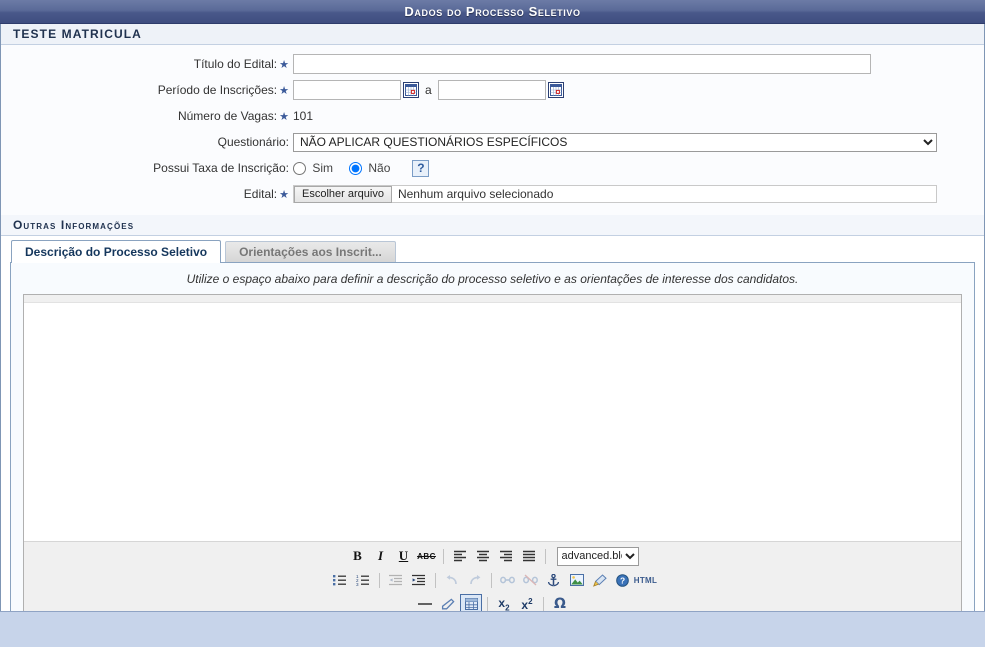  I want to click on tab-descricao-label: Descrição do Processo Seletivo, so click(116, 252).